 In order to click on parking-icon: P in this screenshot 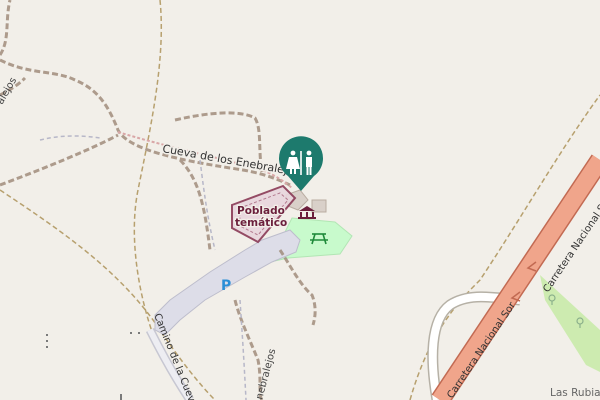, I will do `click(226, 286)`.